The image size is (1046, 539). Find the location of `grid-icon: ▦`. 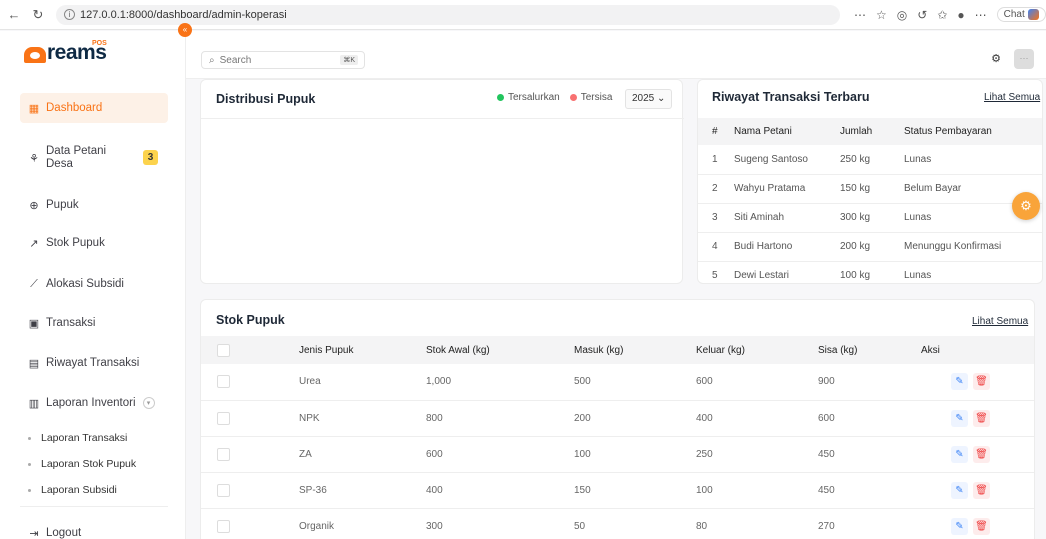

grid-icon: ▦ is located at coordinates (34, 108).